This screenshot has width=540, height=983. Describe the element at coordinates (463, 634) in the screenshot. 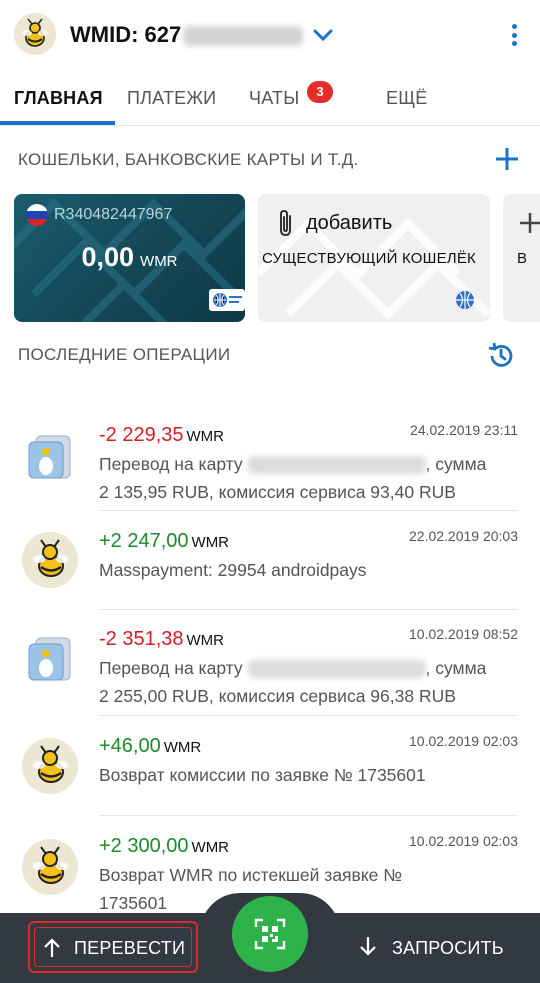

I see `operation-date: 10.02.2019 08:52` at that location.